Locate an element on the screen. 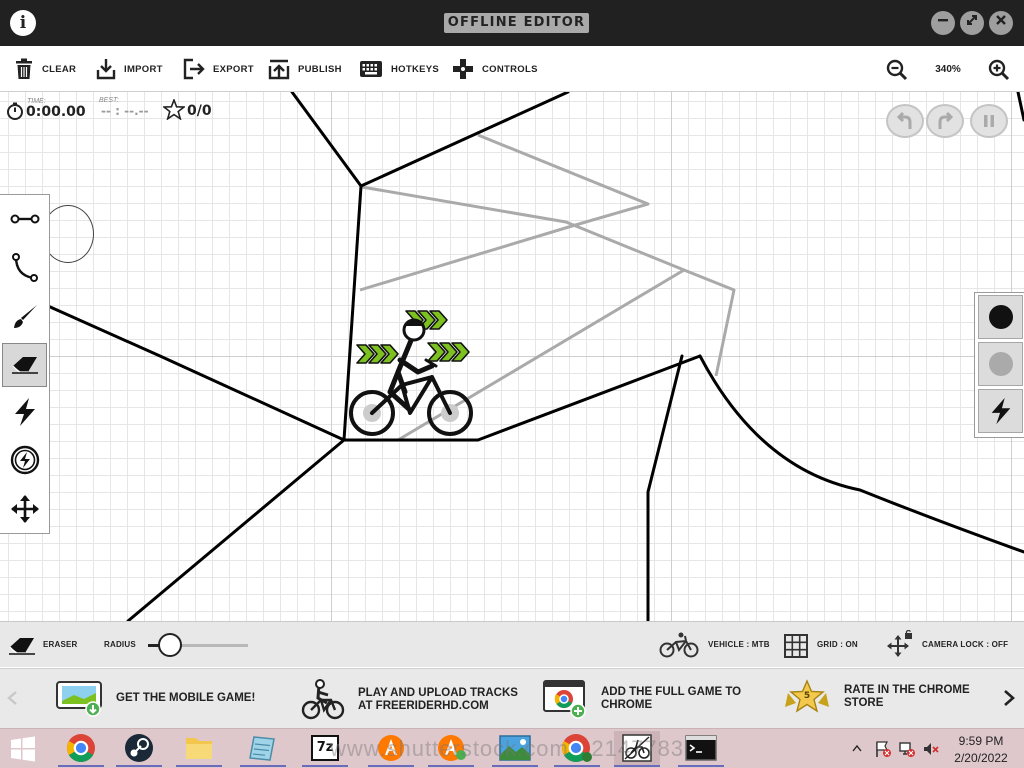 This screenshot has height=768, width=1024. clear-button: CLEAR is located at coordinates (45, 69).